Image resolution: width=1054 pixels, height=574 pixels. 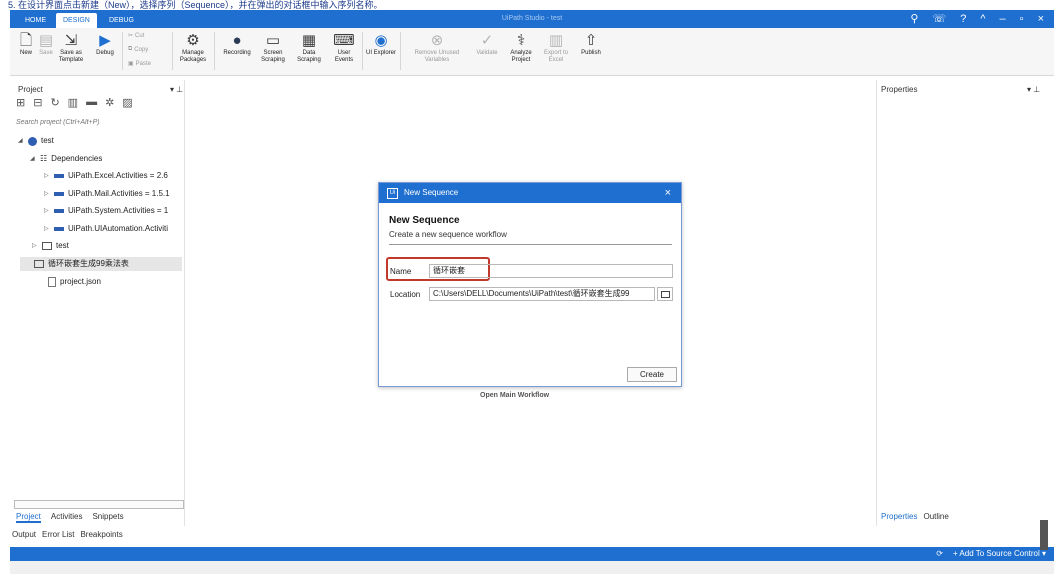 I want to click on recording-button: ● Recording, so click(x=237, y=43).